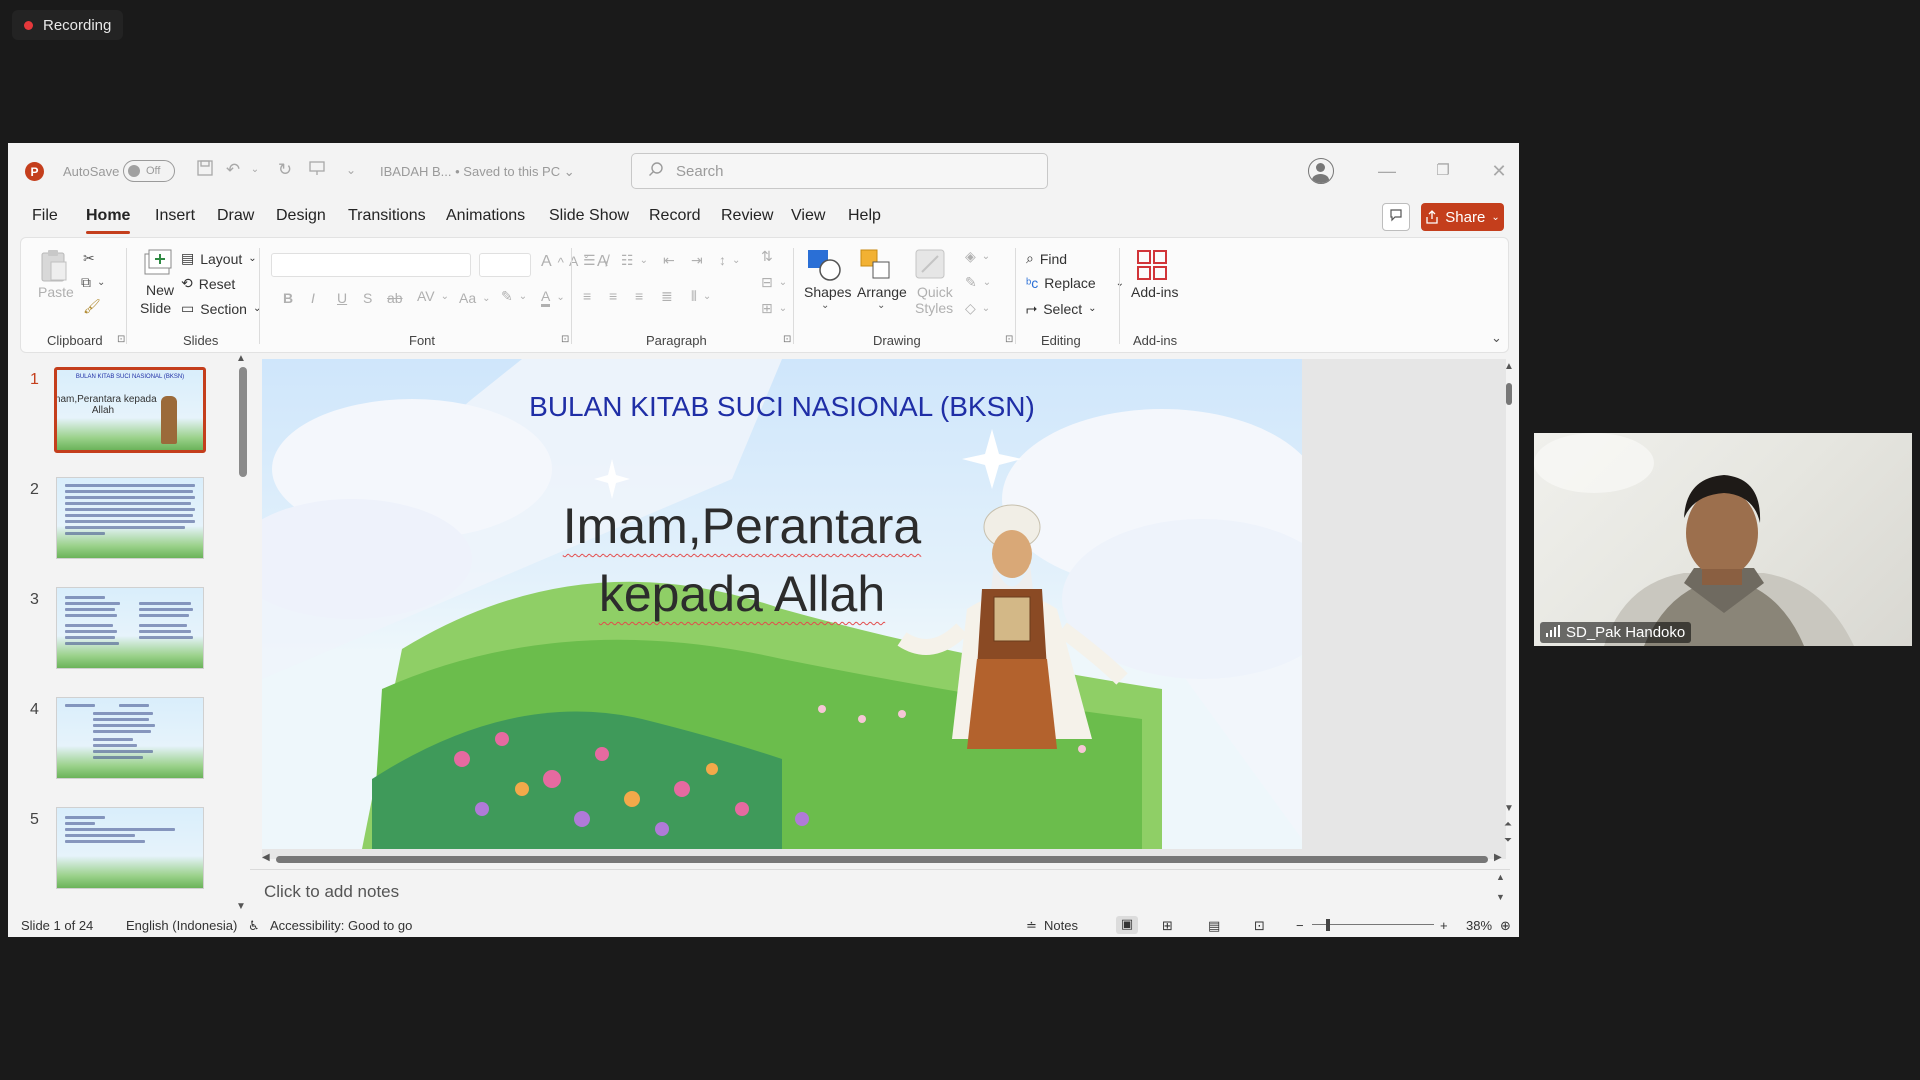  What do you see at coordinates (1075, 283) in the screenshot?
I see `replace-button: ᵇcReplace⌄` at bounding box center [1075, 283].